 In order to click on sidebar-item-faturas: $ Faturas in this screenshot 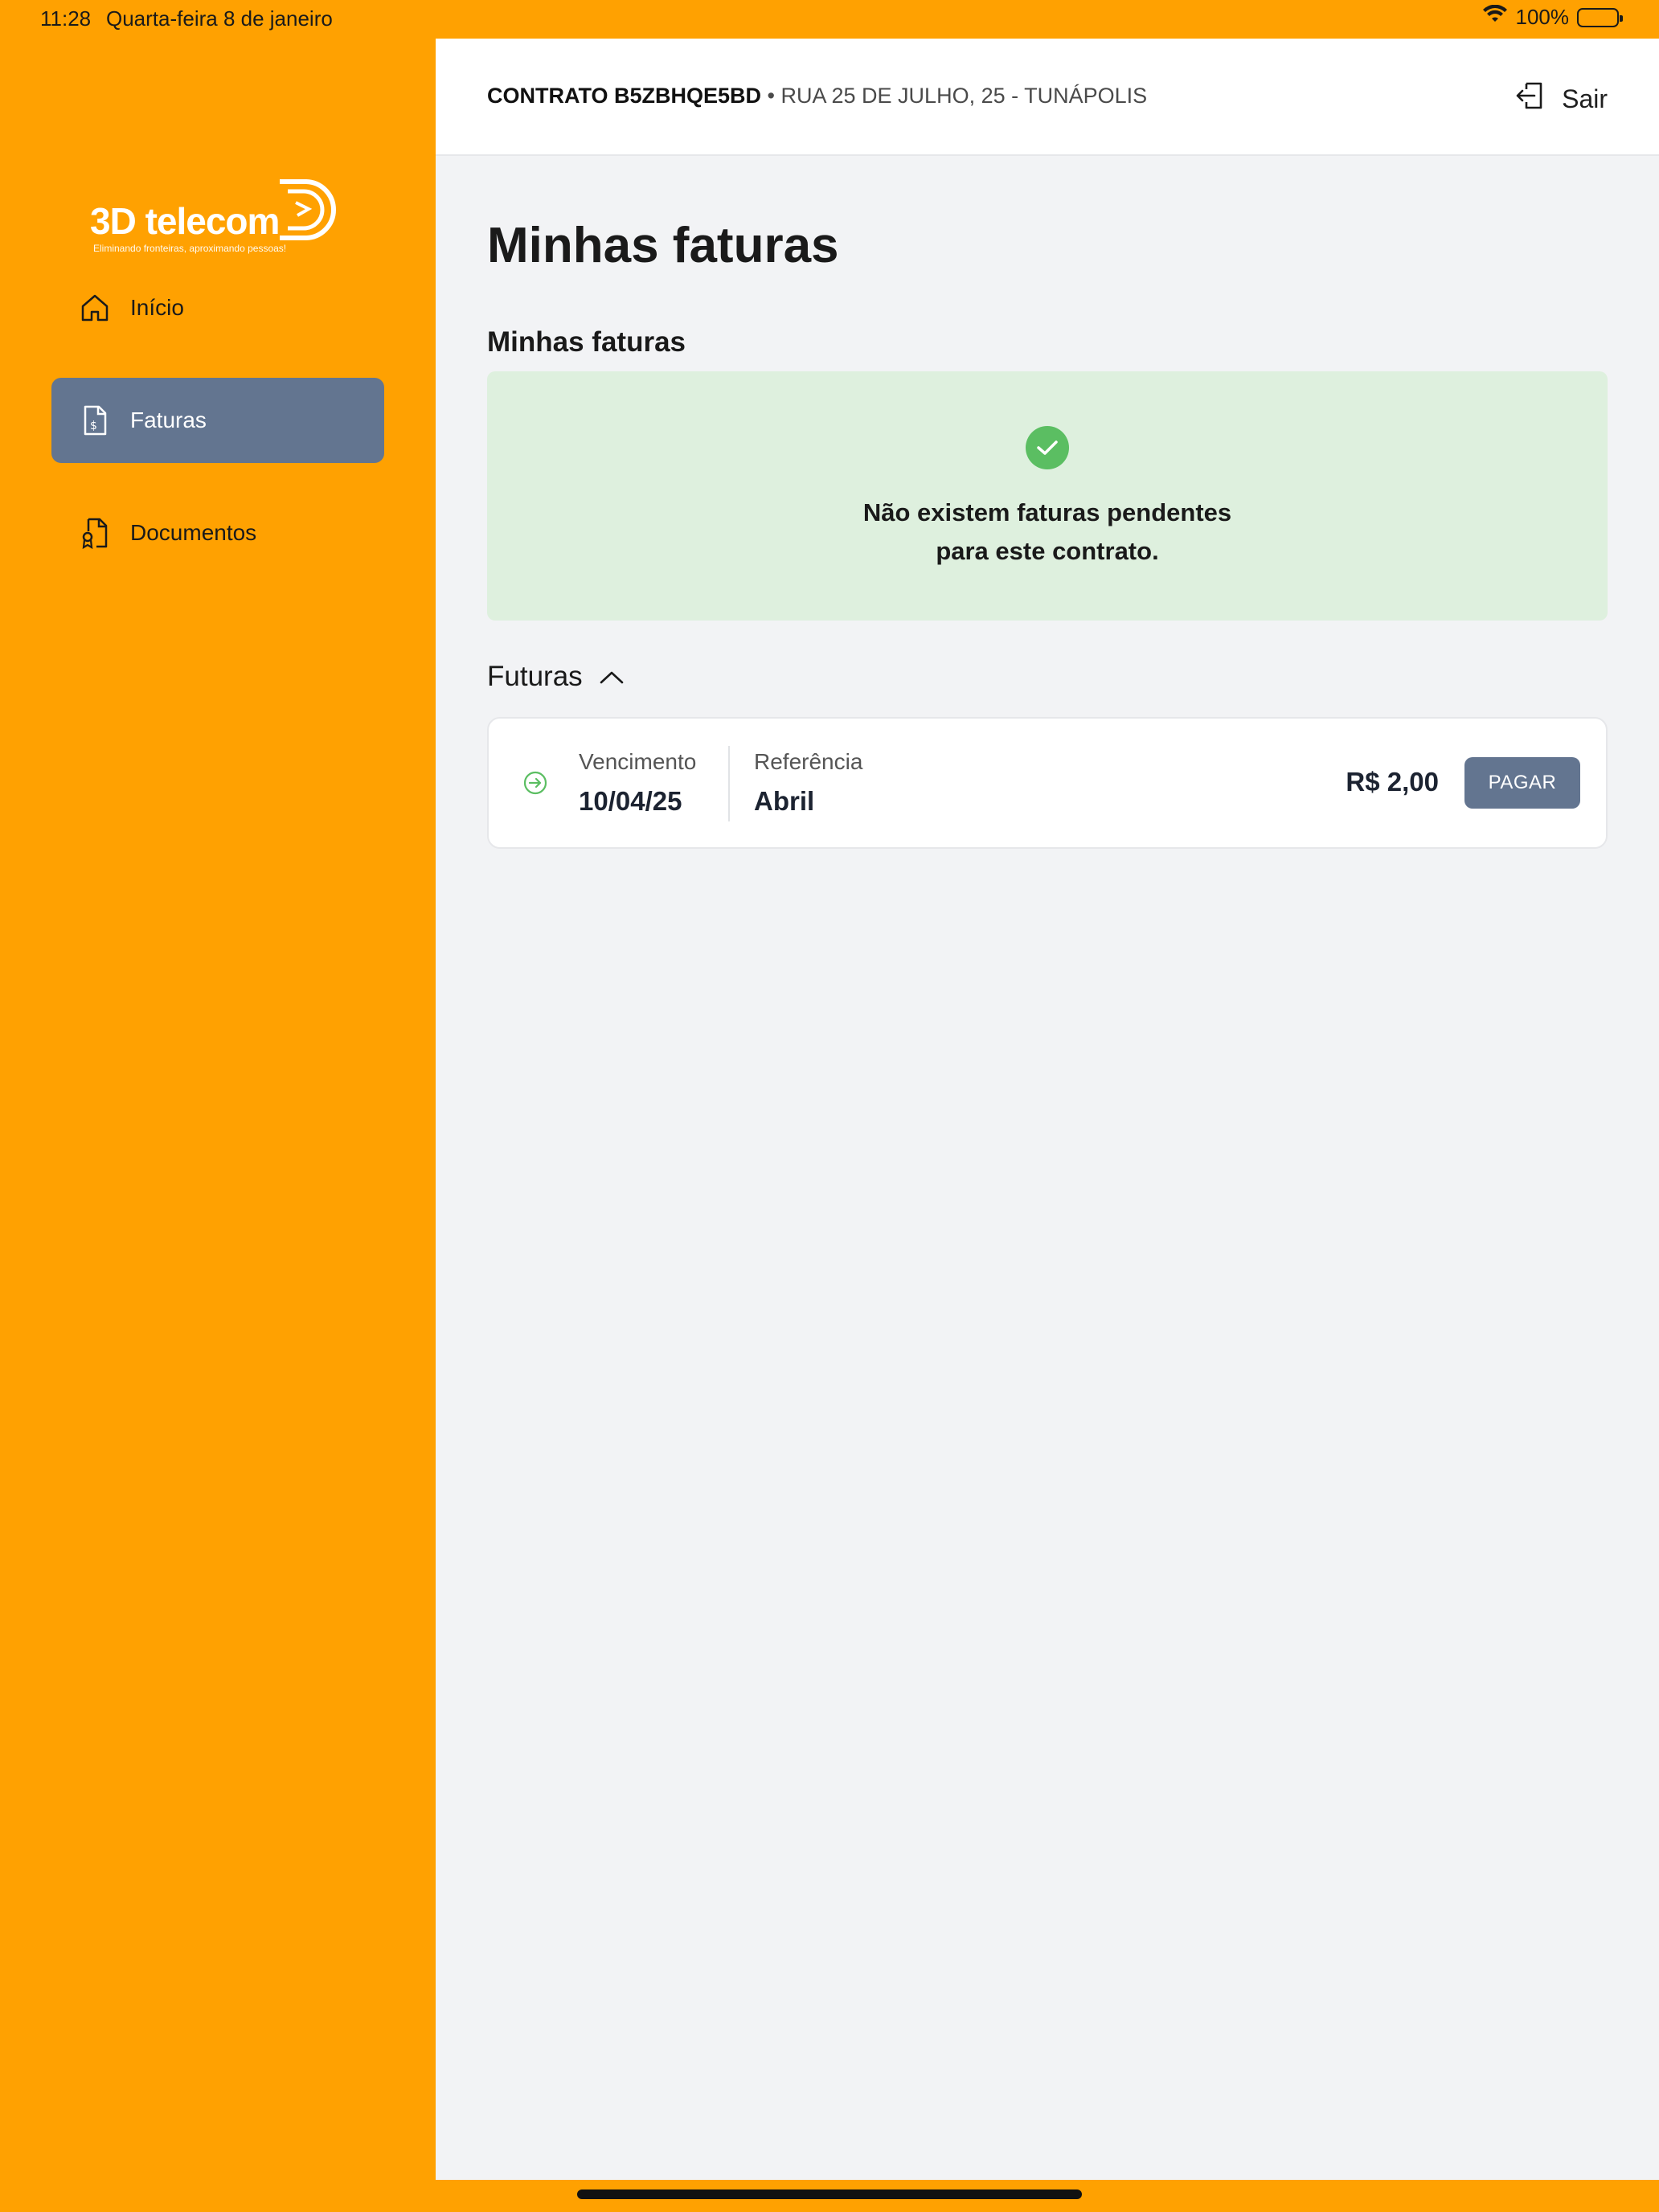, I will do `click(217, 421)`.